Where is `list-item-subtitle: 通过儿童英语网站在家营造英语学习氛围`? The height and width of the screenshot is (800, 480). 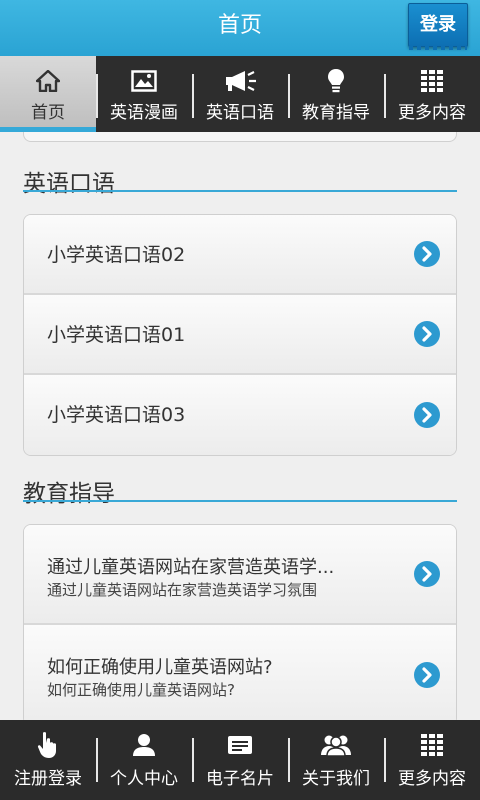 list-item-subtitle: 通过儿童英语网站在家营造英语学习氛围 is located at coordinates (182, 590).